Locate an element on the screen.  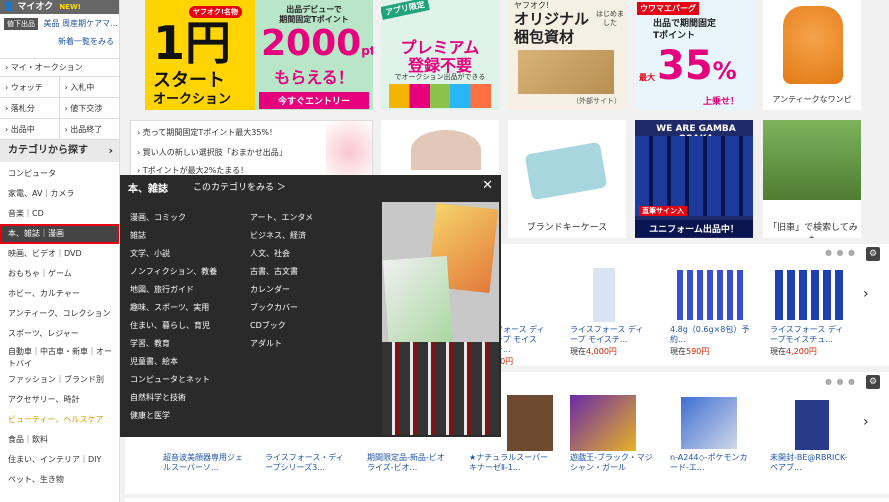
subcategory-link: 漫画、コミック is located at coordinates (173, 218).